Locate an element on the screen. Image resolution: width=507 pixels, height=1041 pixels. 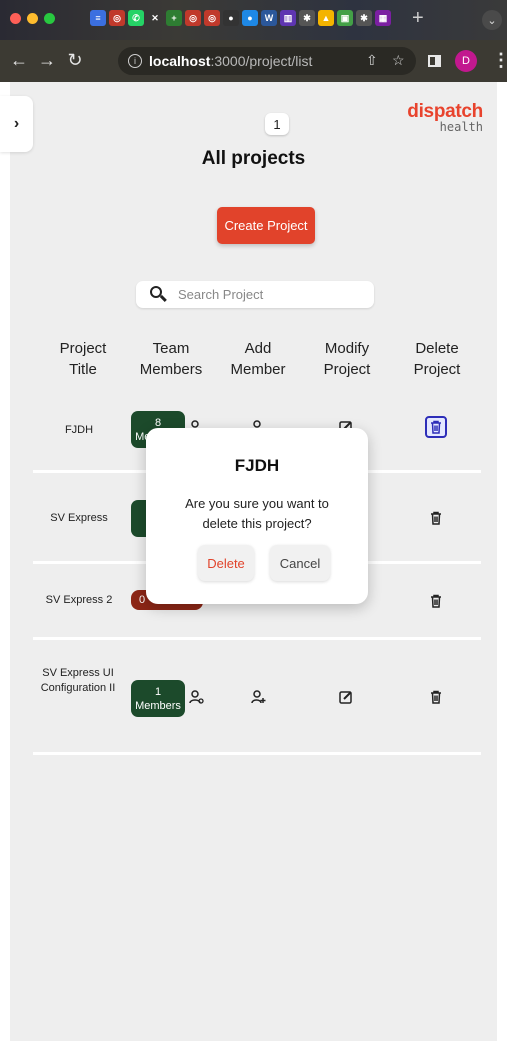
members-count: 0 is located at coordinates (142, 600).